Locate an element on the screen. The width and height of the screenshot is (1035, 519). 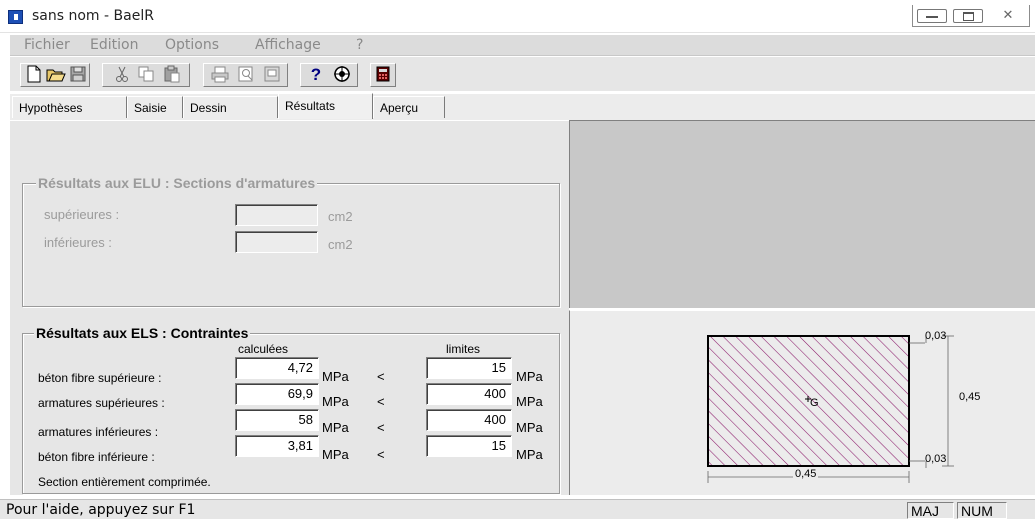
print-button is located at coordinates (220, 74).